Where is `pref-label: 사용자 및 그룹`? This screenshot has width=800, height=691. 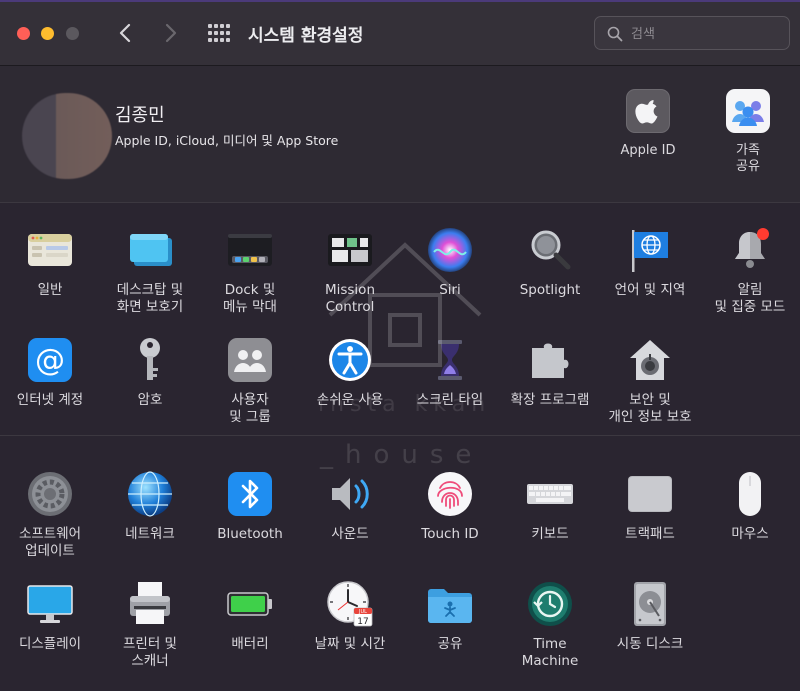 pref-label: 사용자 및 그룹 is located at coordinates (250, 408).